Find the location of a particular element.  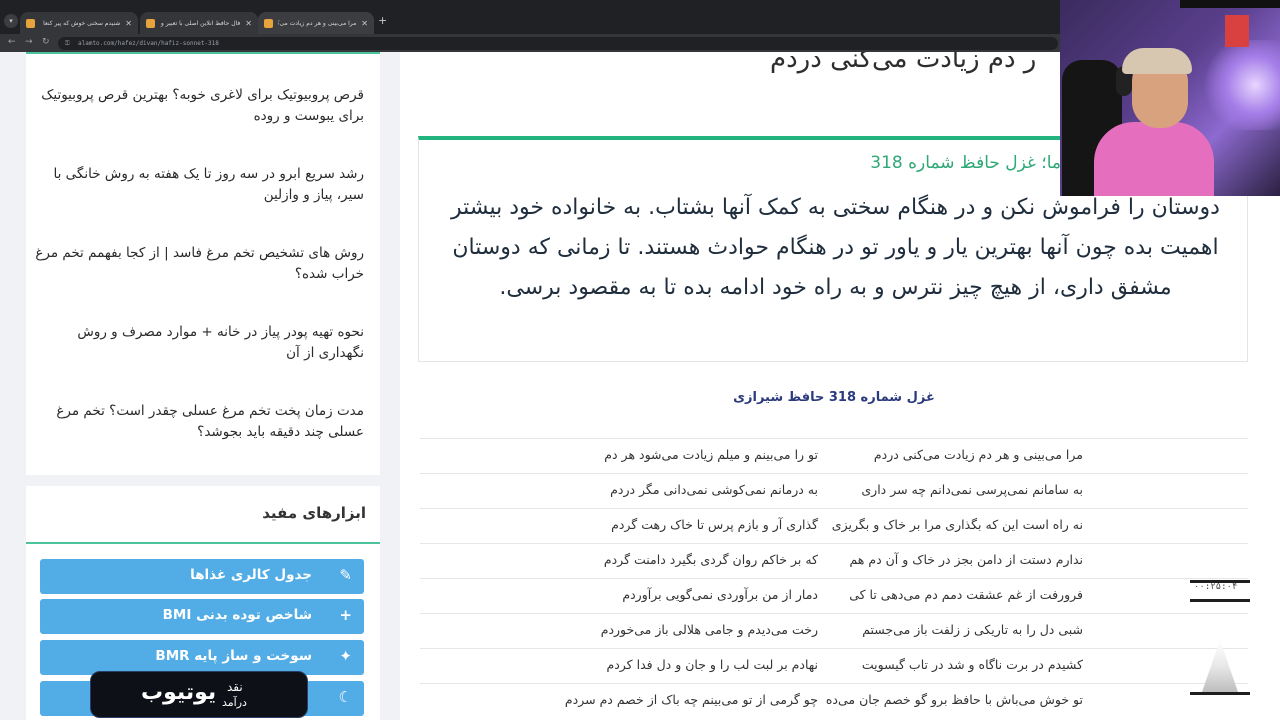

verse-second-hemistich: تو را می‌بینم و میلم زیادت می‌شود هر دم is located at coordinates (711, 454).